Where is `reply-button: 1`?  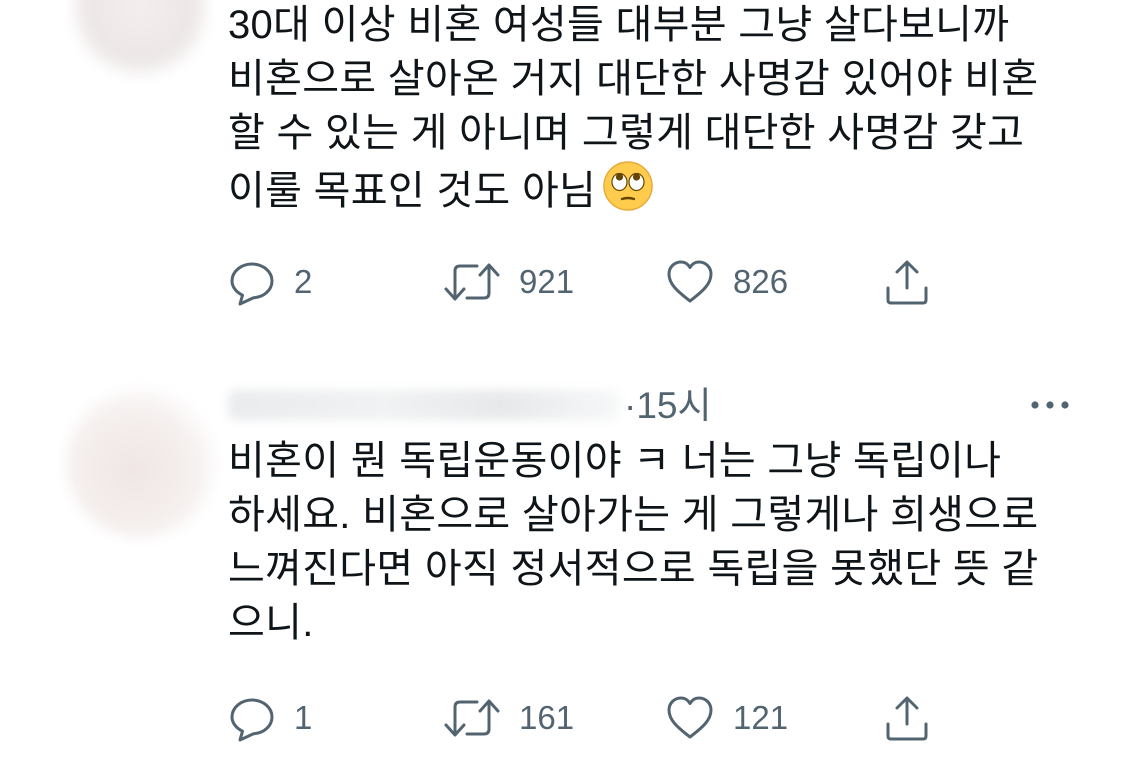
reply-button: 1 is located at coordinates (270, 718).